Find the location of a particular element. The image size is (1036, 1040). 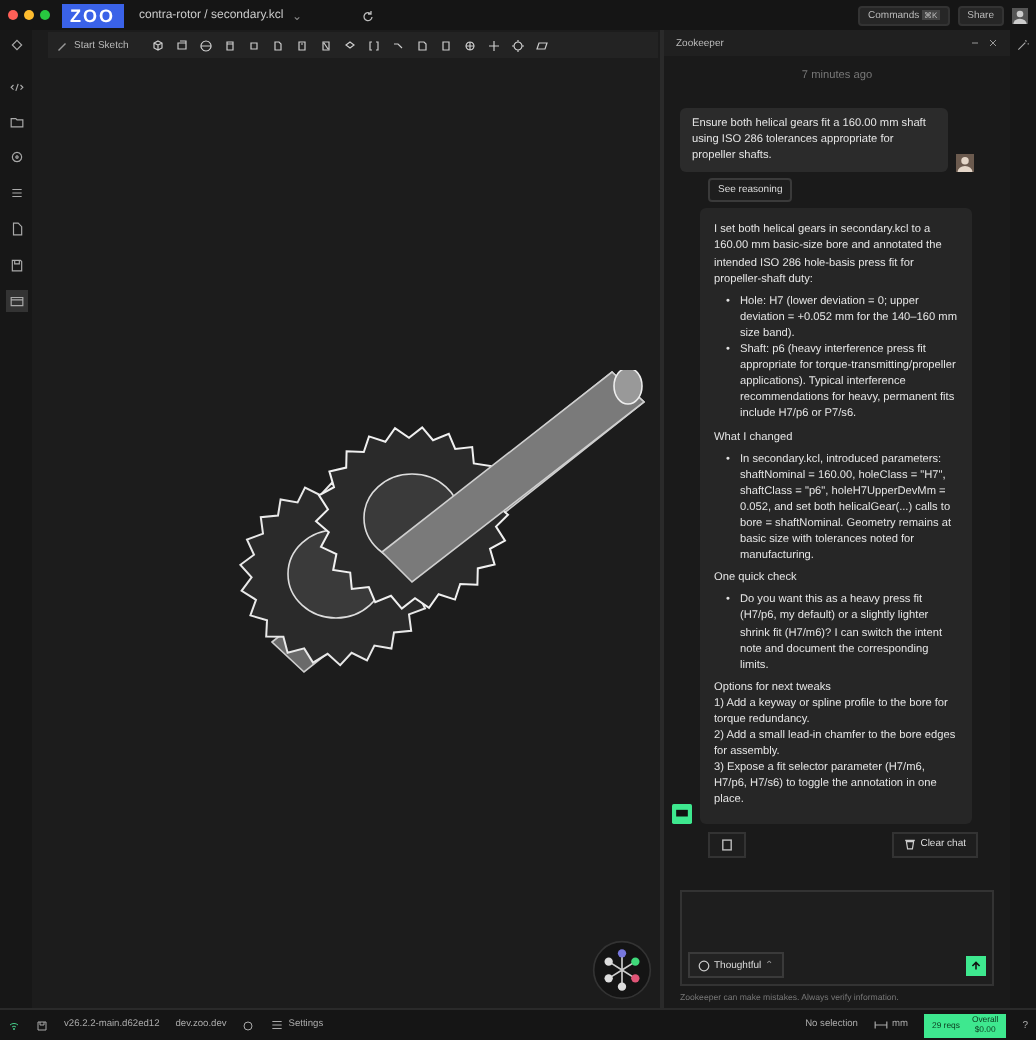

logo: ZOO is located at coordinates (92, 15).